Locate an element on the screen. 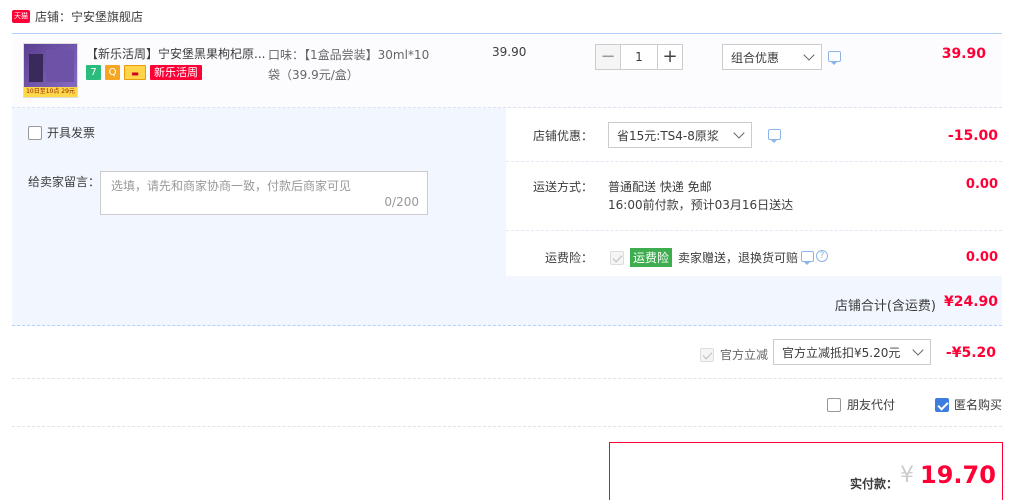 Image resolution: width=1012 pixels, height=500 pixels. shipping-info: 普通配送 快递 免邮 16:00前付款，预计03月16日送达 is located at coordinates (700, 196).